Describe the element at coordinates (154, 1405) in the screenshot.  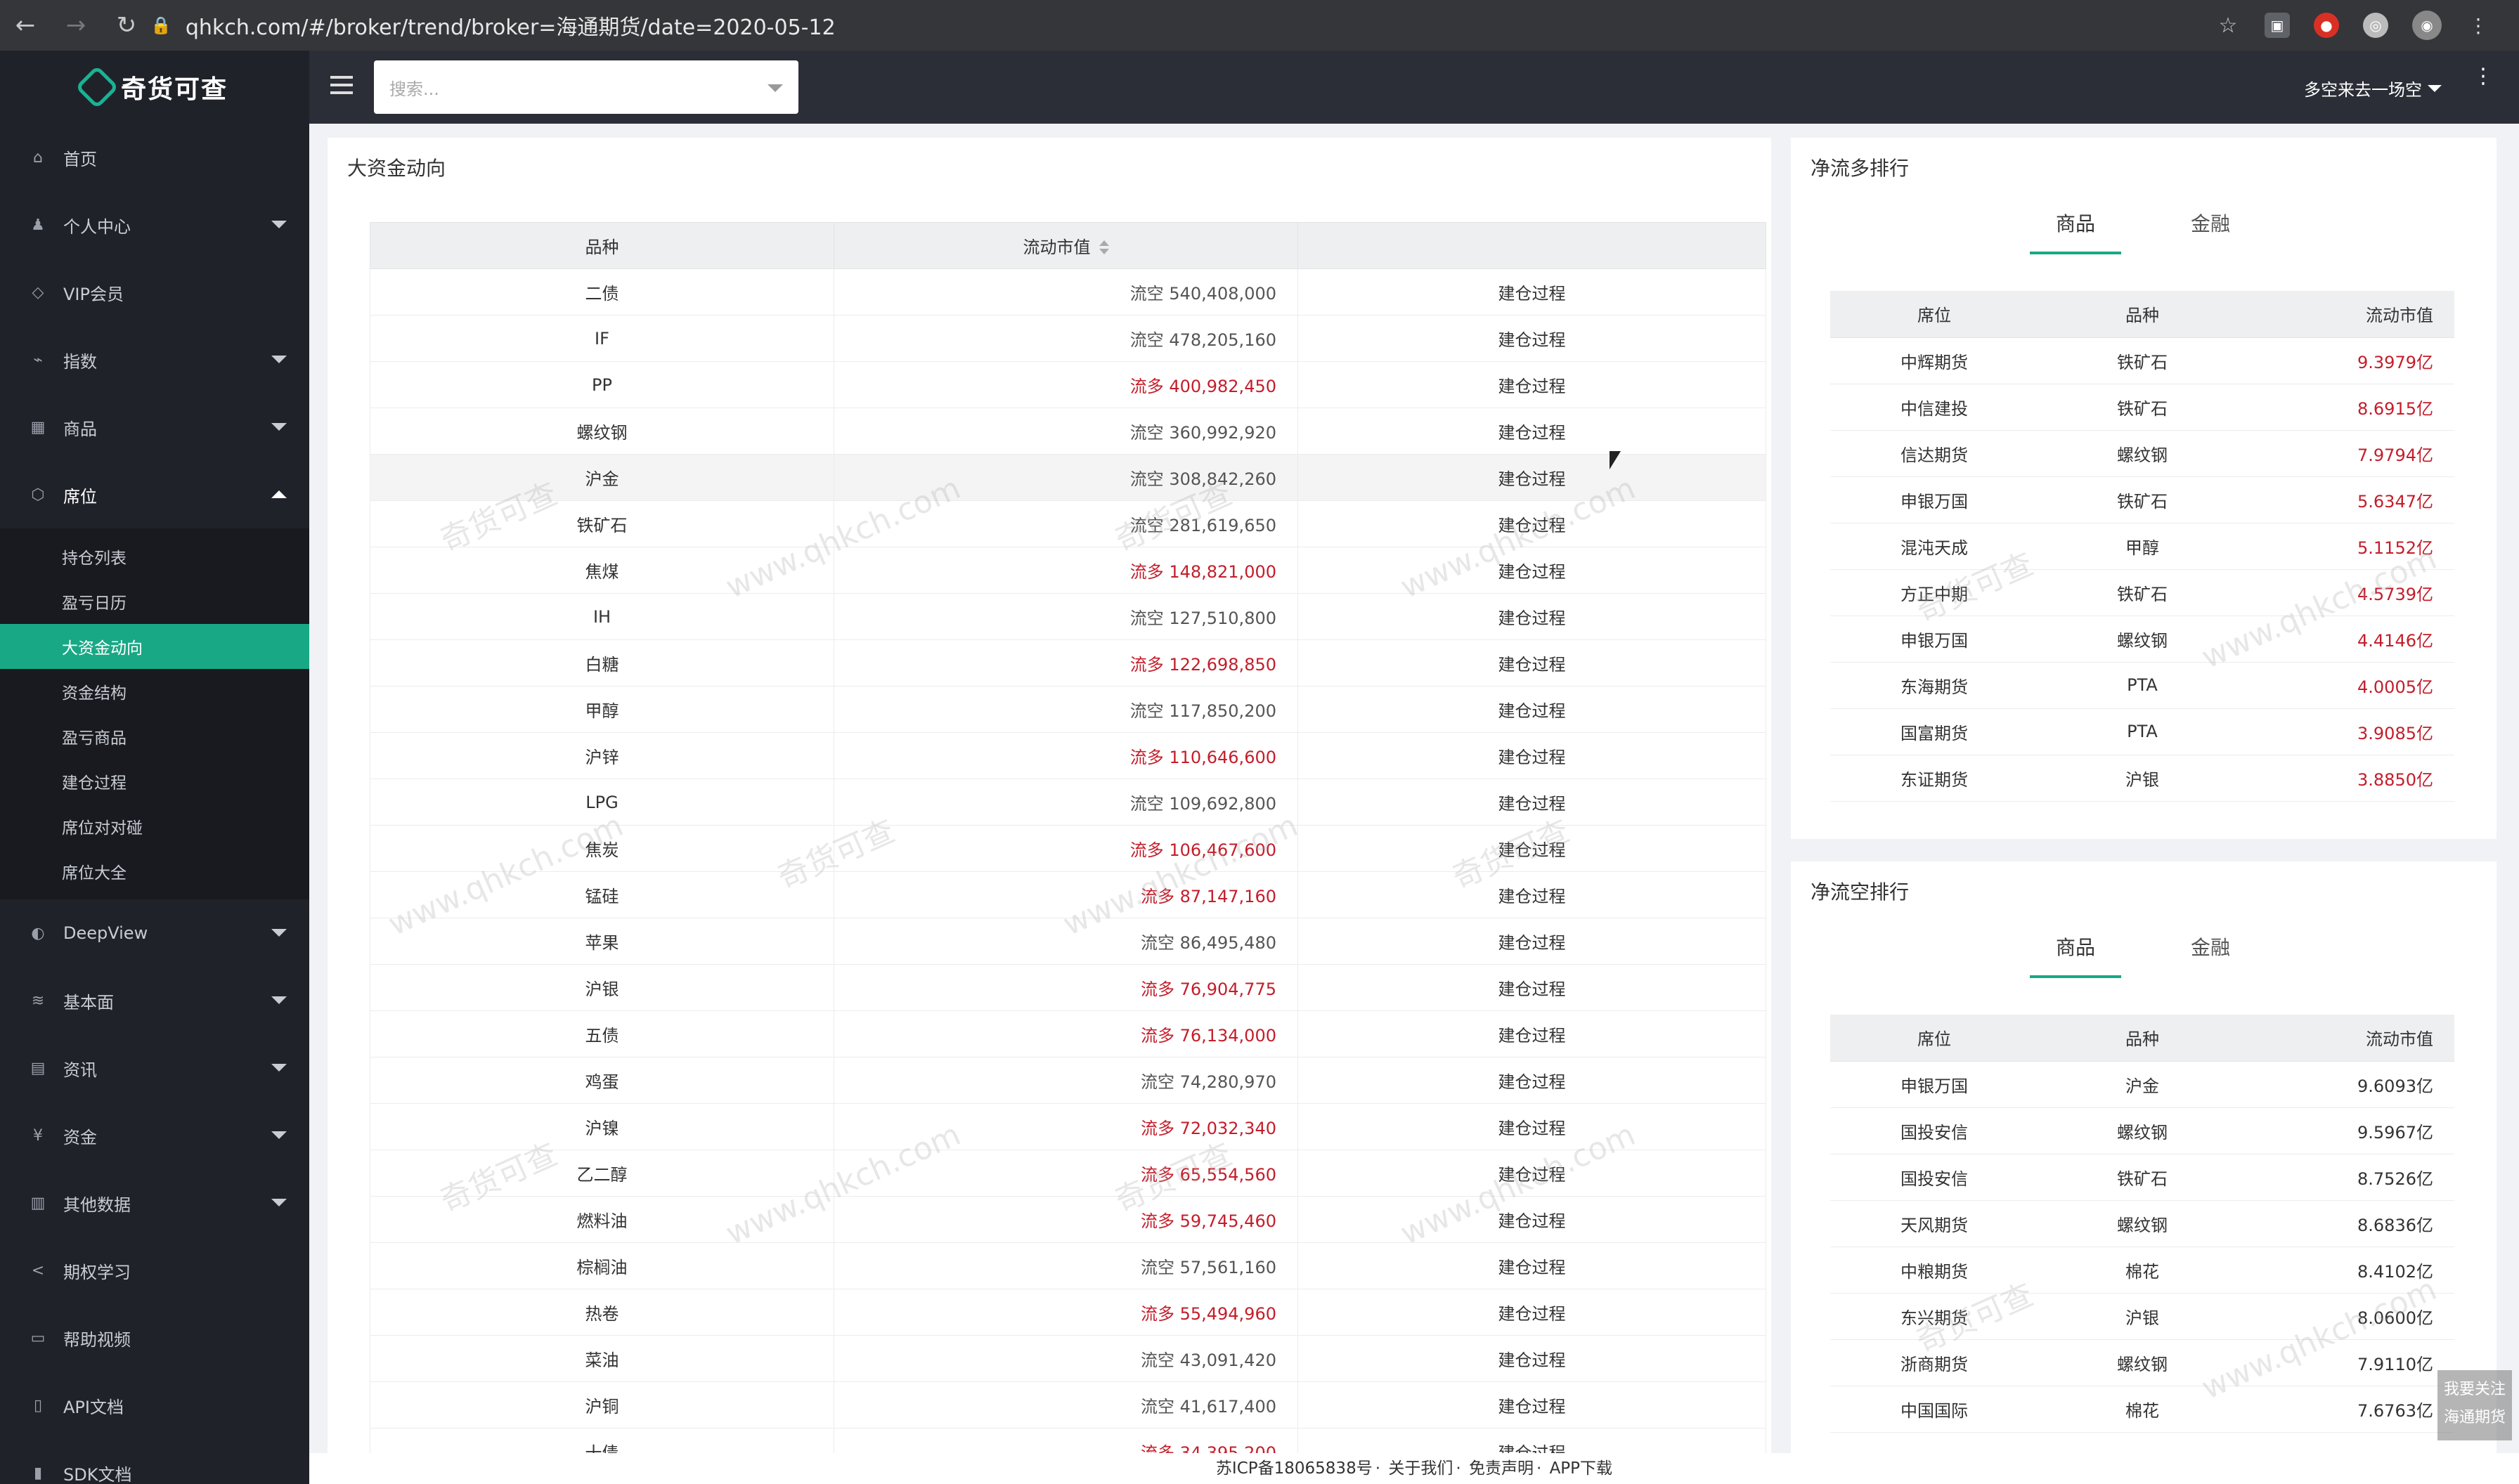
I see `sidebar-item: ▯ API文档` at that location.